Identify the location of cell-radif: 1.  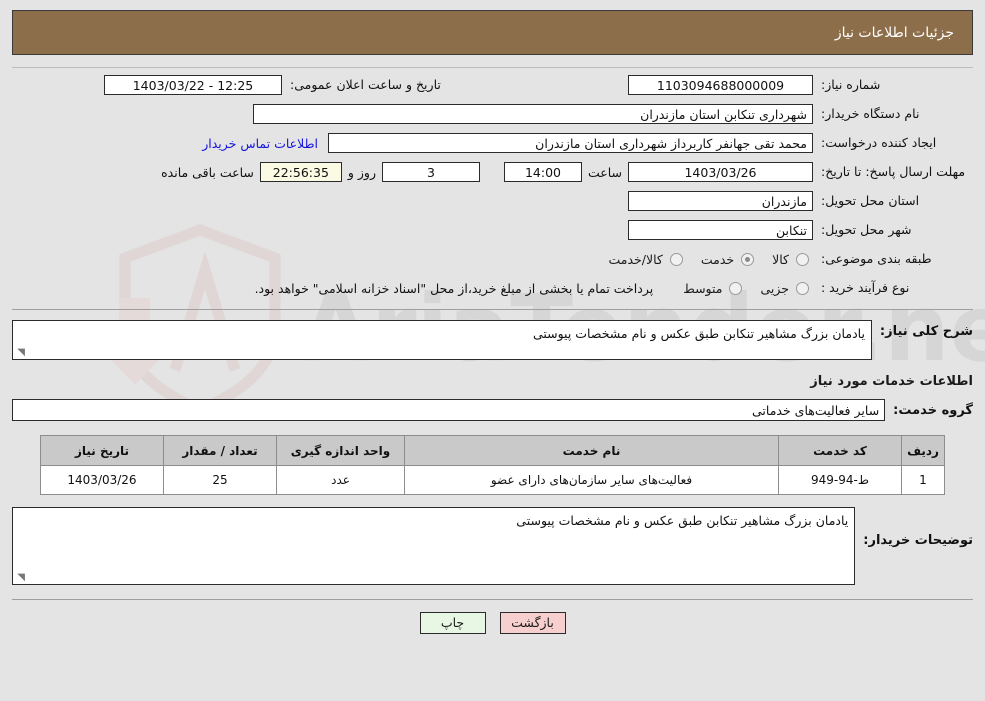
(923, 480).